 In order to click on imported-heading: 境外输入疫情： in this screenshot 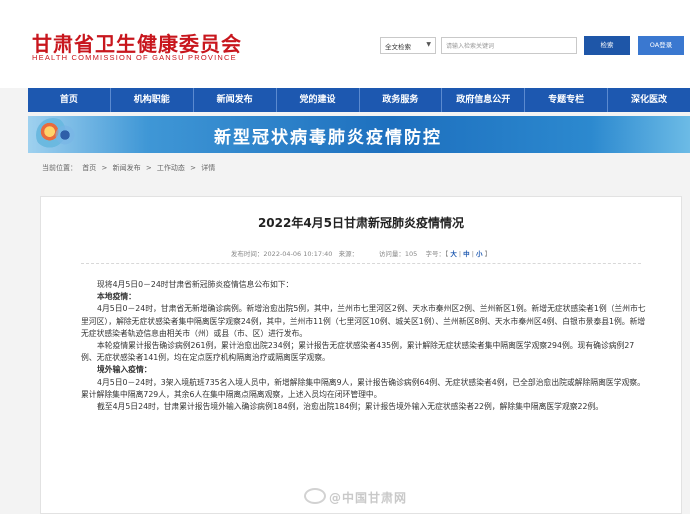, I will do `click(124, 370)`.